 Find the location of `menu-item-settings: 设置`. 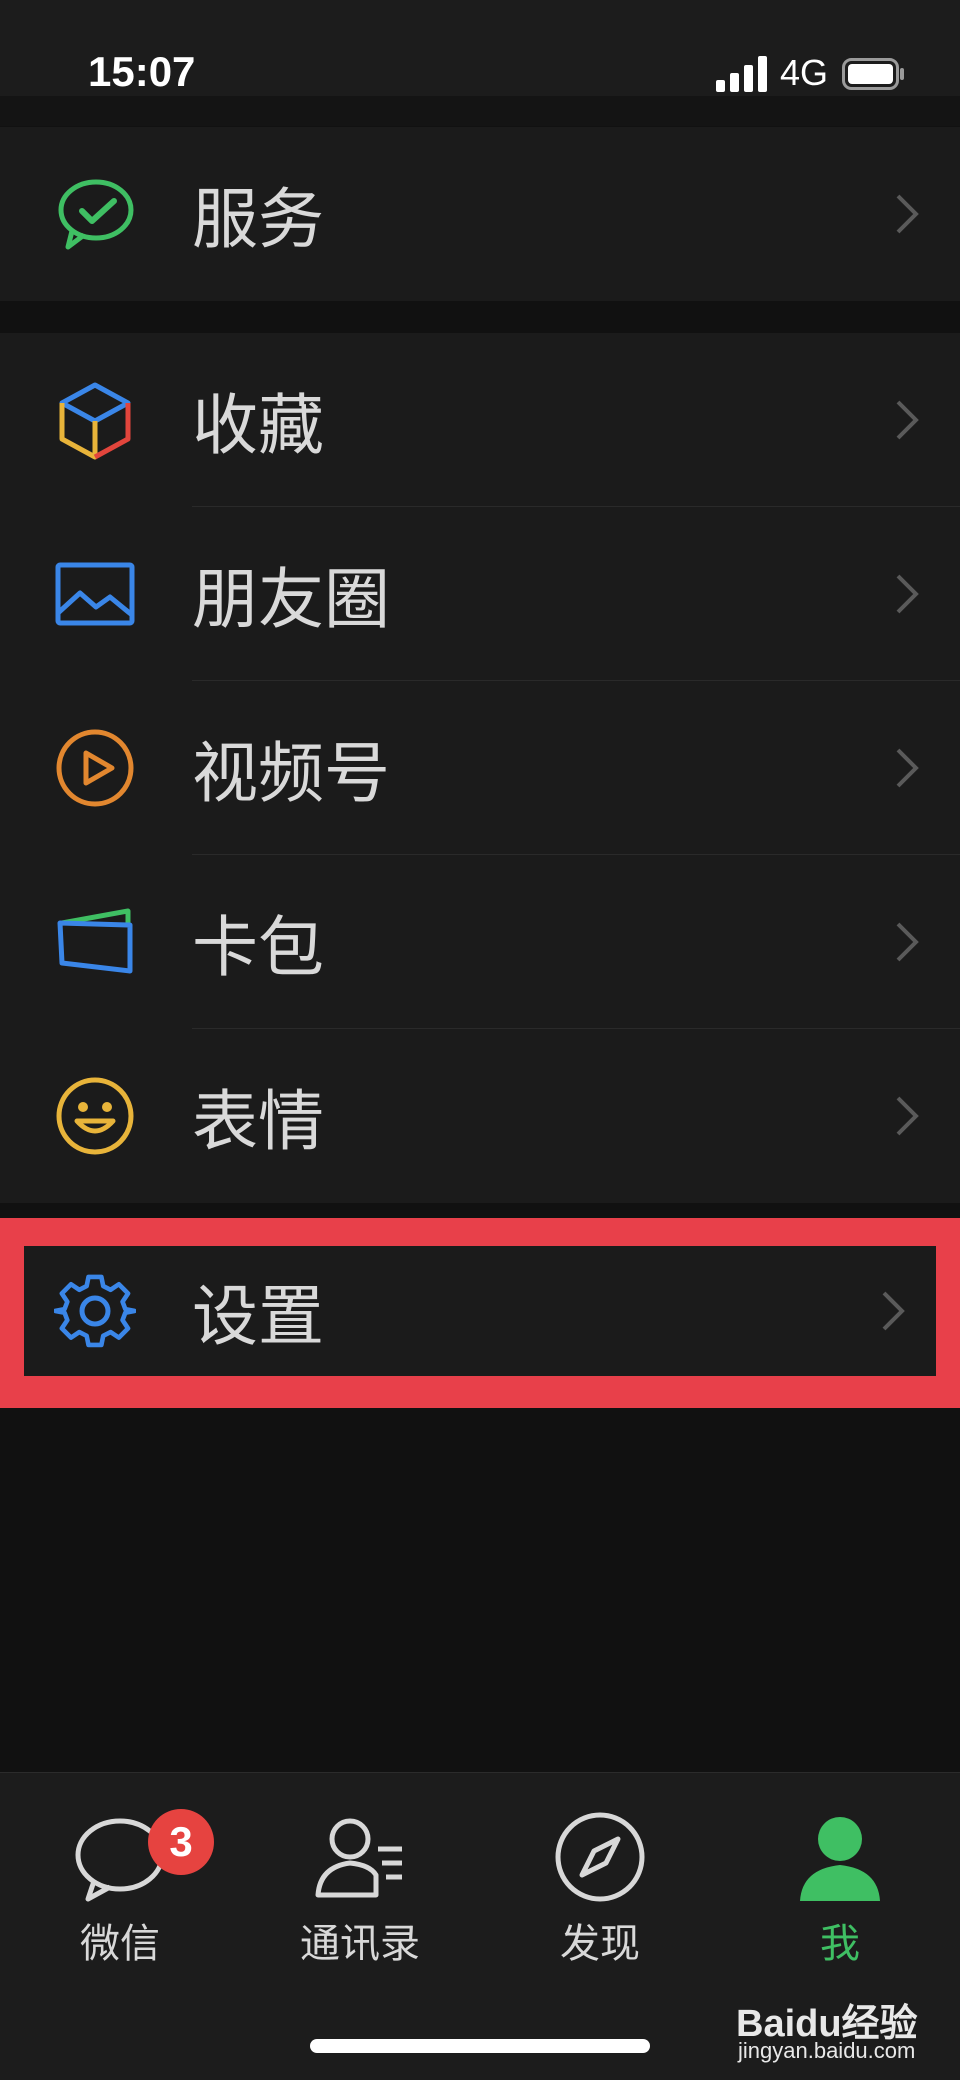

menu-item-settings: 设置 is located at coordinates (480, 1311).